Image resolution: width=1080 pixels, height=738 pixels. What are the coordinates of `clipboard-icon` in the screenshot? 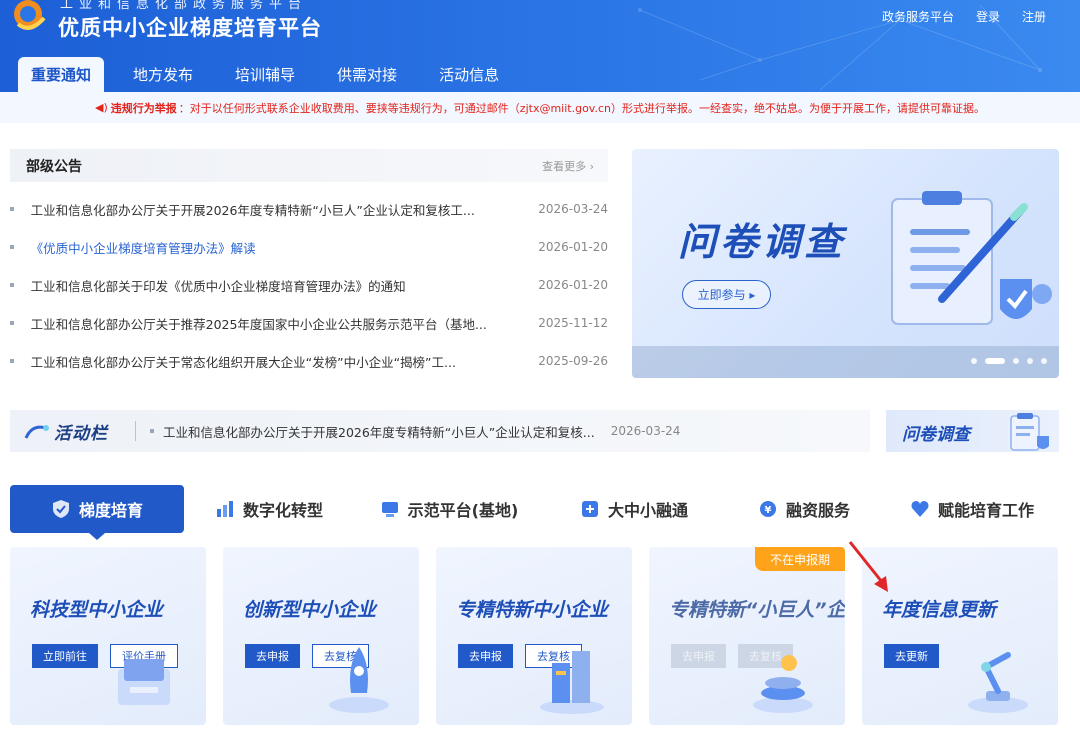 It's located at (1029, 432).